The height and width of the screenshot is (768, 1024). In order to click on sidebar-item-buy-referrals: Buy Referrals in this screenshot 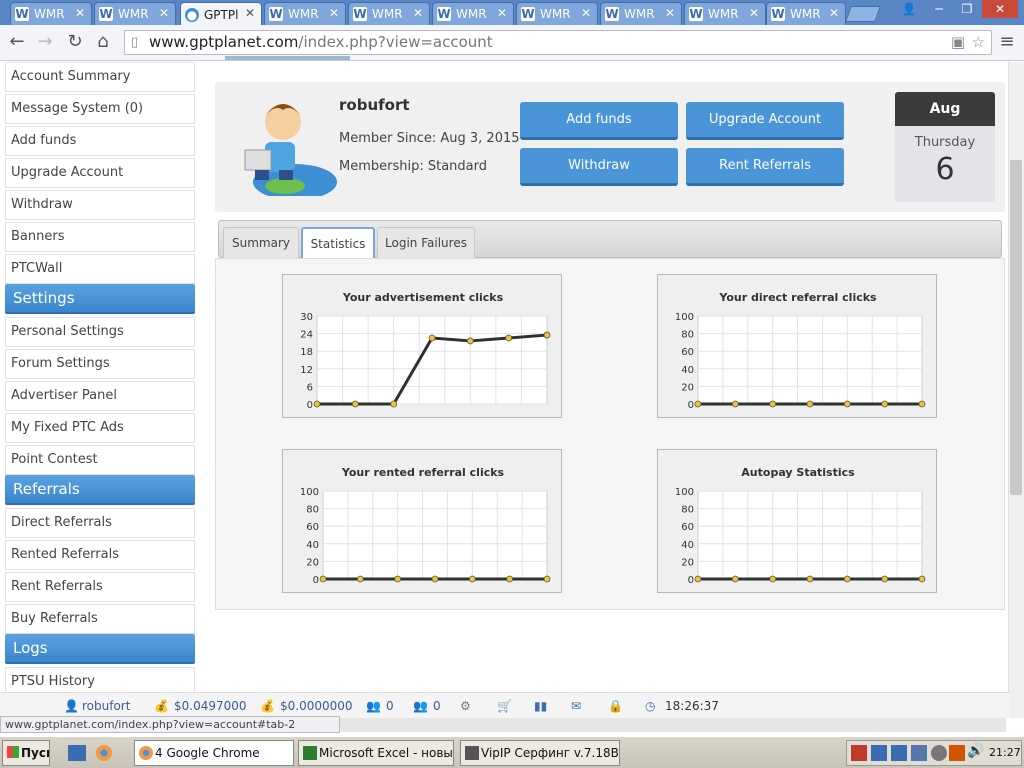, I will do `click(100, 619)`.